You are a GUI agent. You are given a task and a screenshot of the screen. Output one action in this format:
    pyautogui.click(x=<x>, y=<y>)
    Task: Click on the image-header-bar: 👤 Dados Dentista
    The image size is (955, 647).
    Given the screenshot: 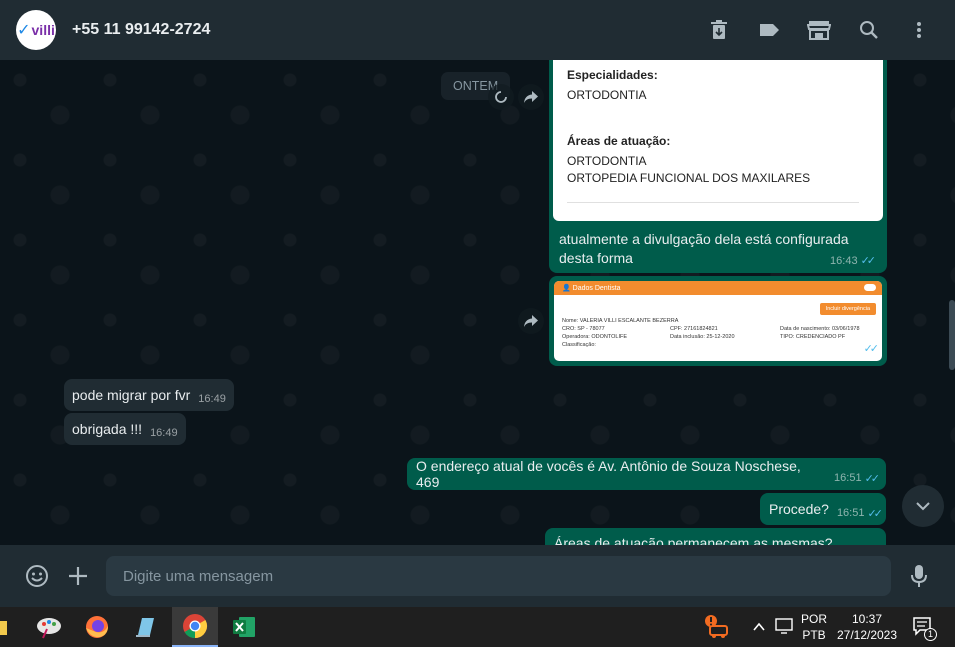 What is the action you would take?
    pyautogui.click(x=718, y=288)
    